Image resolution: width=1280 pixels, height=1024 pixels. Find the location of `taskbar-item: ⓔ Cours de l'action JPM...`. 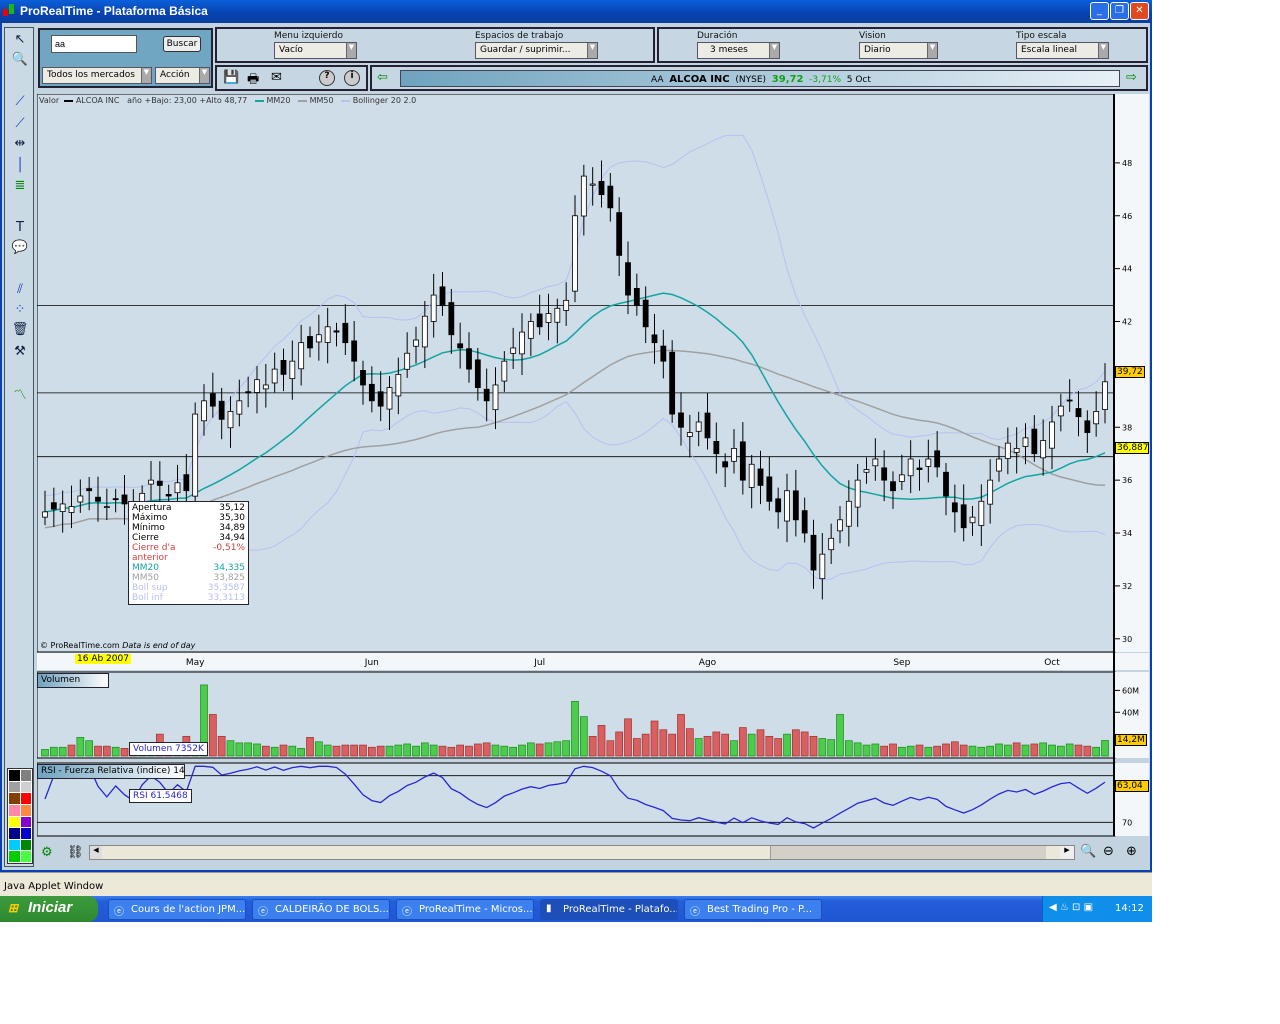

taskbar-item: ⓔ Cours de l'action JPM... is located at coordinates (177, 909).